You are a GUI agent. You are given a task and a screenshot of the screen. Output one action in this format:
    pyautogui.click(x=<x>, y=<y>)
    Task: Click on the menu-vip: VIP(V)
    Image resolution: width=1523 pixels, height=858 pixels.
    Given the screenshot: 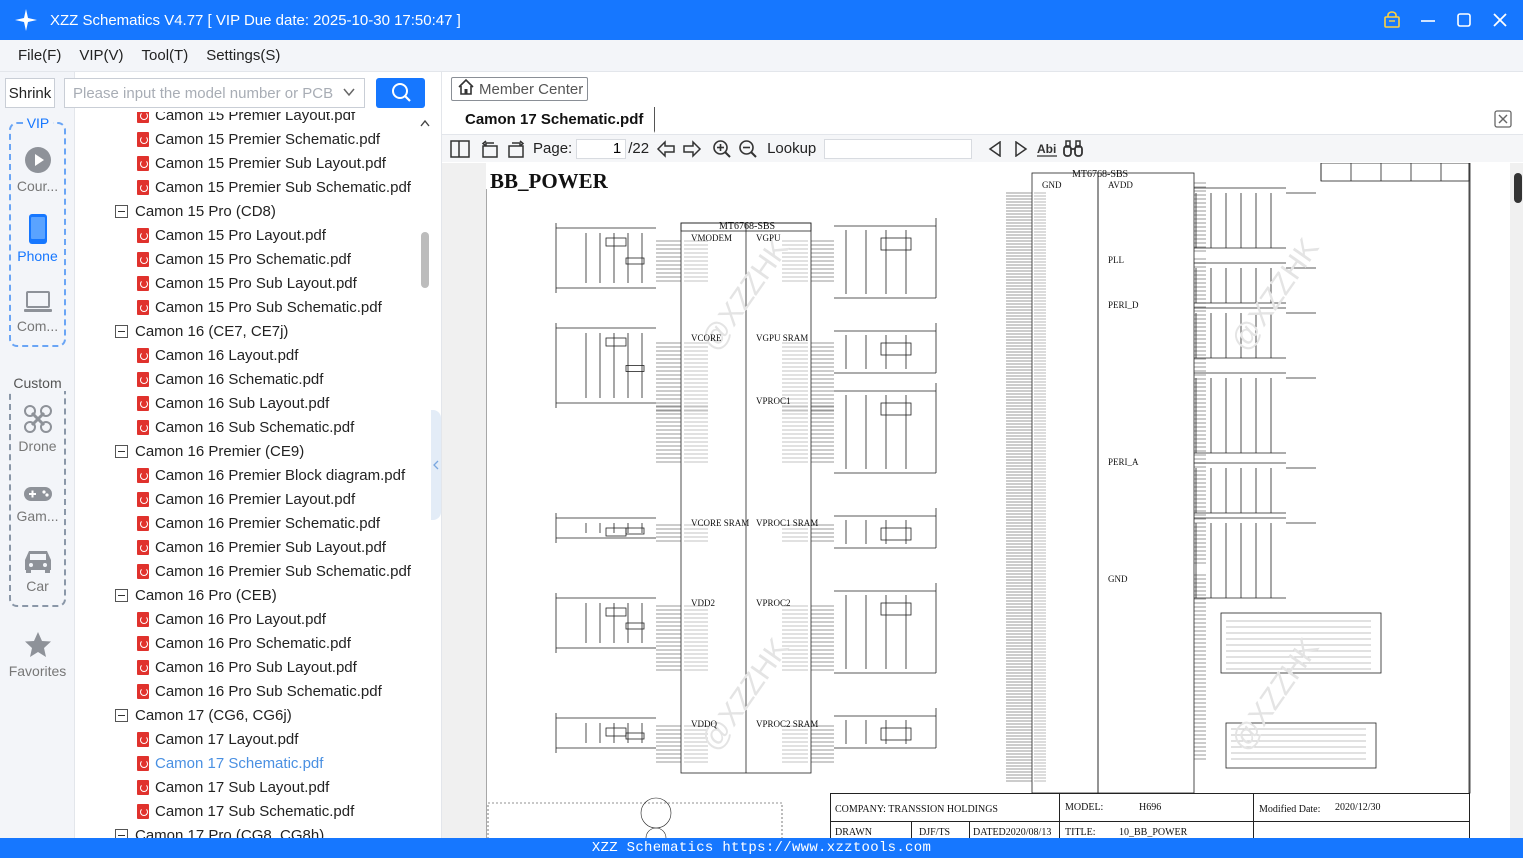 What is the action you would take?
    pyautogui.click(x=101, y=55)
    